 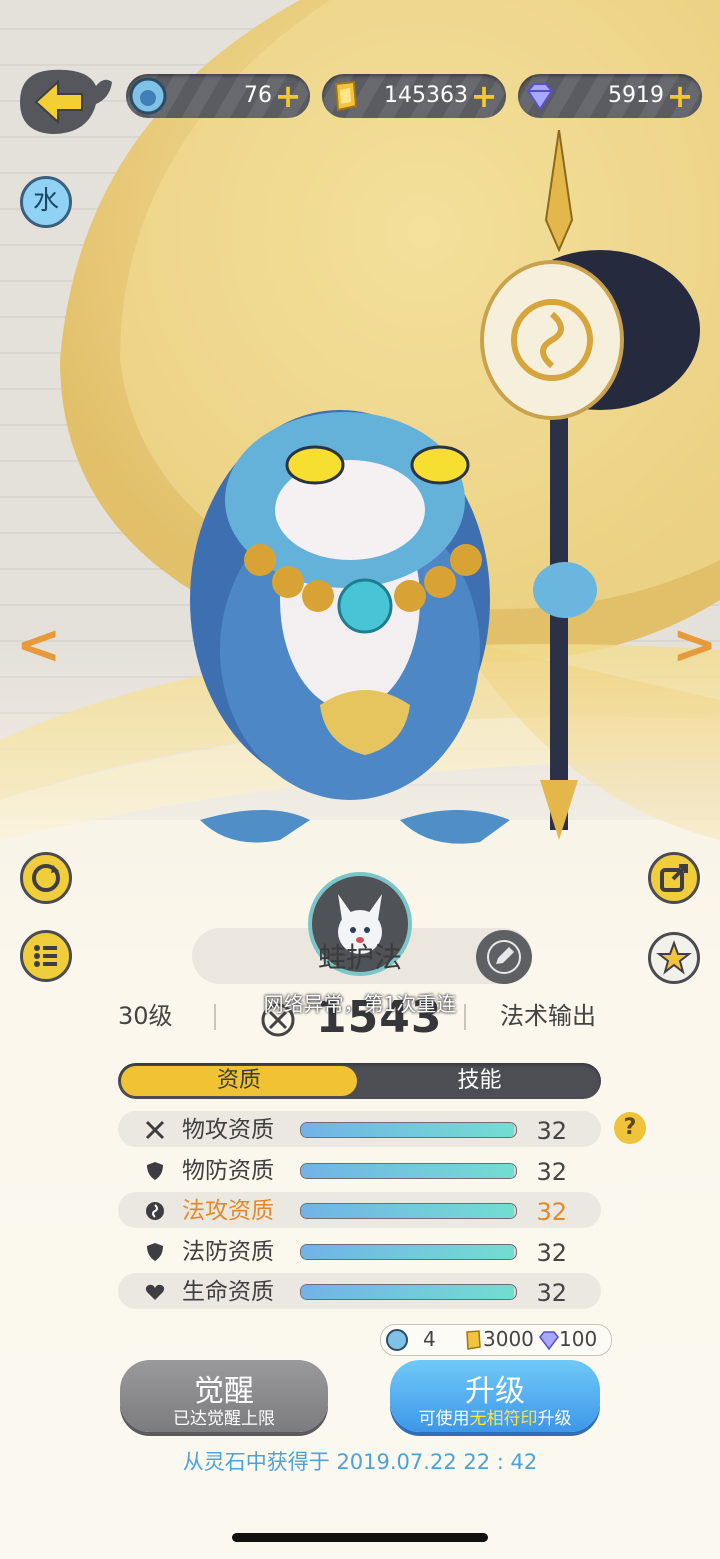 What do you see at coordinates (155, 1292) in the screenshot?
I see `heart-icon` at bounding box center [155, 1292].